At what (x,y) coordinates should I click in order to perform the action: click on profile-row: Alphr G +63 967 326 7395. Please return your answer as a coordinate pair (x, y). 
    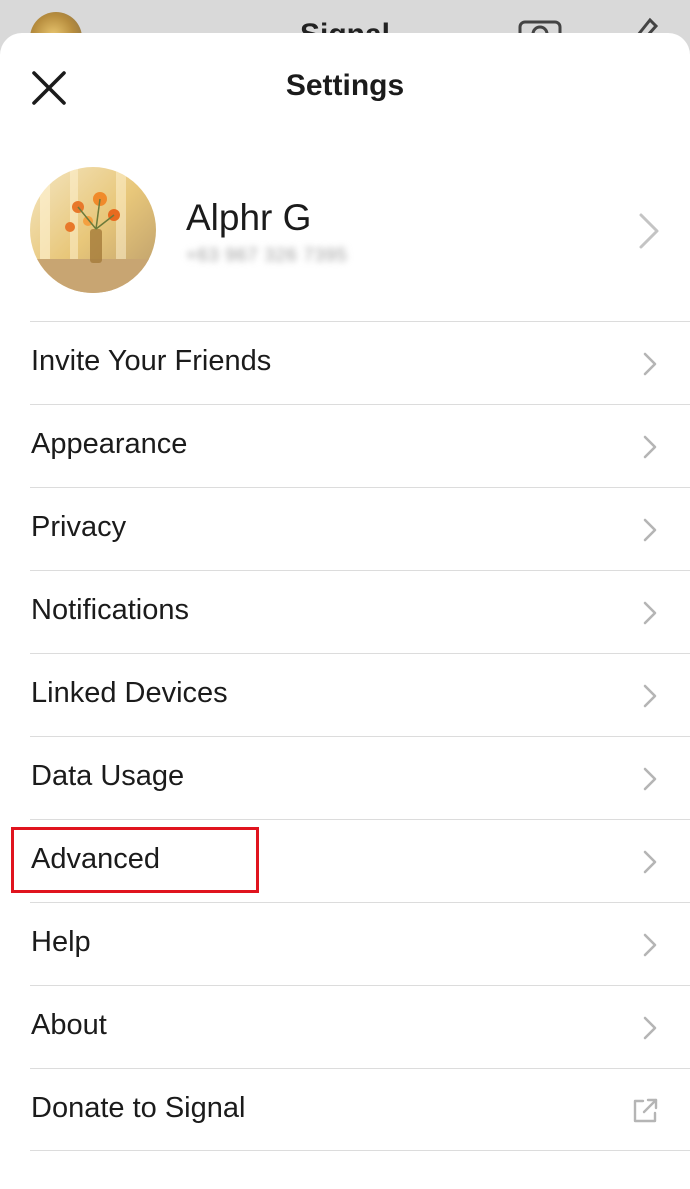
    Looking at the image, I should click on (345, 242).